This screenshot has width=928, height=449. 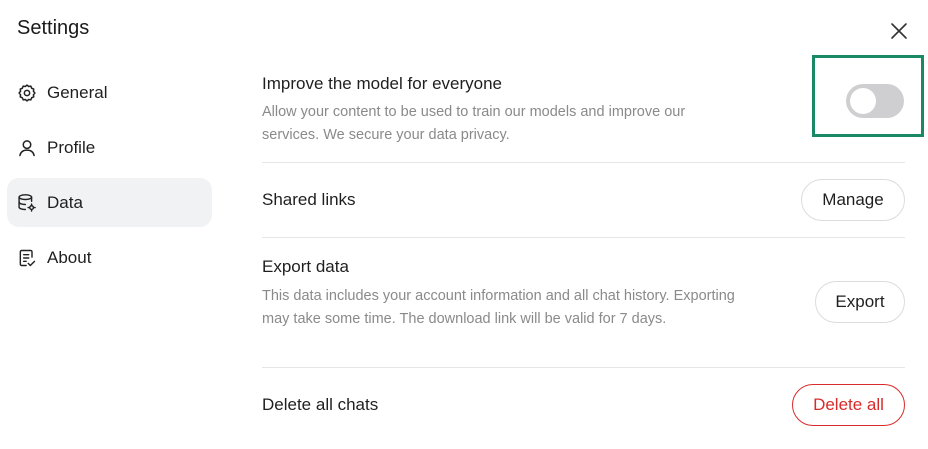 What do you see at coordinates (109, 92) in the screenshot?
I see `sidebar-item-general: General` at bounding box center [109, 92].